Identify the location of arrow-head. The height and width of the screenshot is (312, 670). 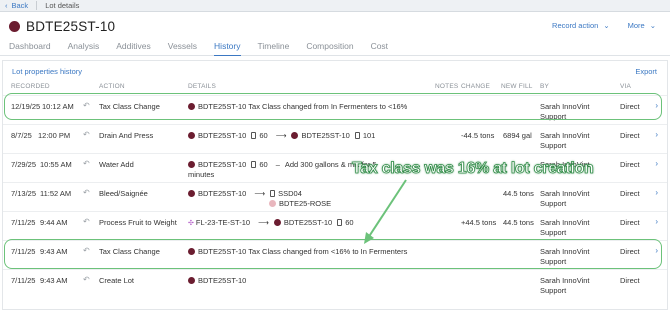
(369, 238).